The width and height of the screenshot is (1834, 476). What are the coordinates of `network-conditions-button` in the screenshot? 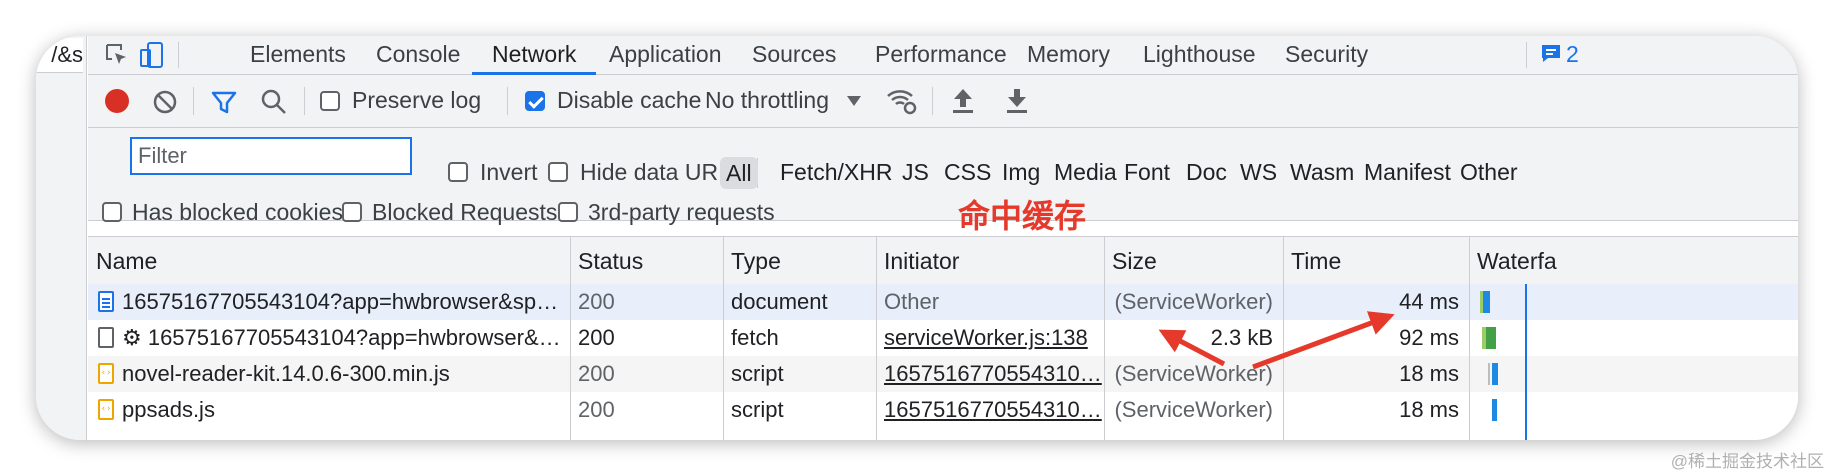 It's located at (902, 101).